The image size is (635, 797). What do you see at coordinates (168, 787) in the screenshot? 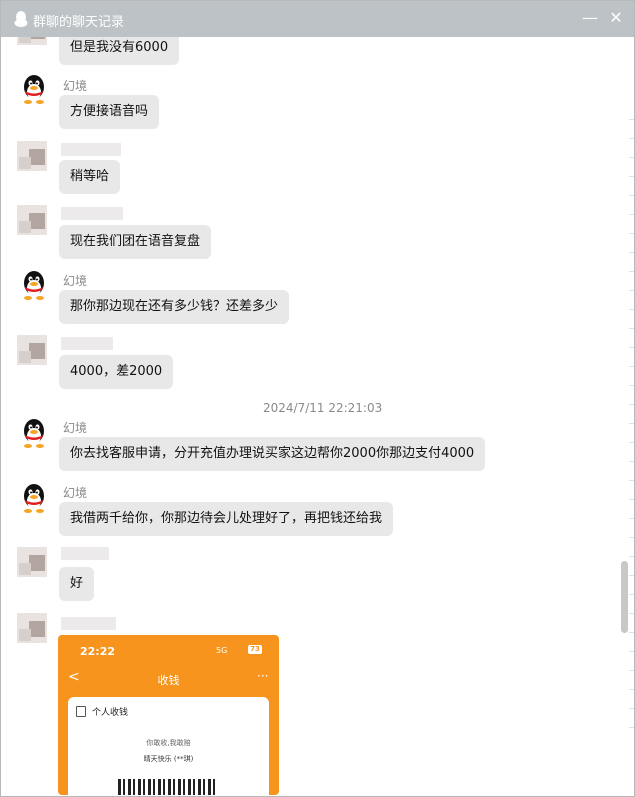
I see `qr-code-icon` at bounding box center [168, 787].